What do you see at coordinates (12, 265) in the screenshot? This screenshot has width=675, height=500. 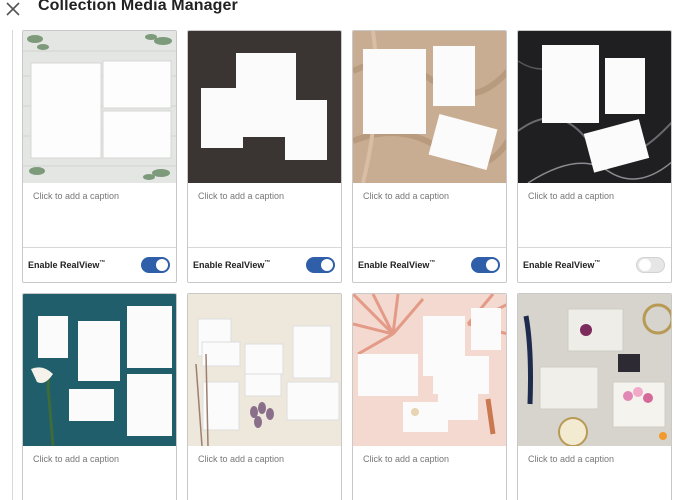 I see `left-divider` at bounding box center [12, 265].